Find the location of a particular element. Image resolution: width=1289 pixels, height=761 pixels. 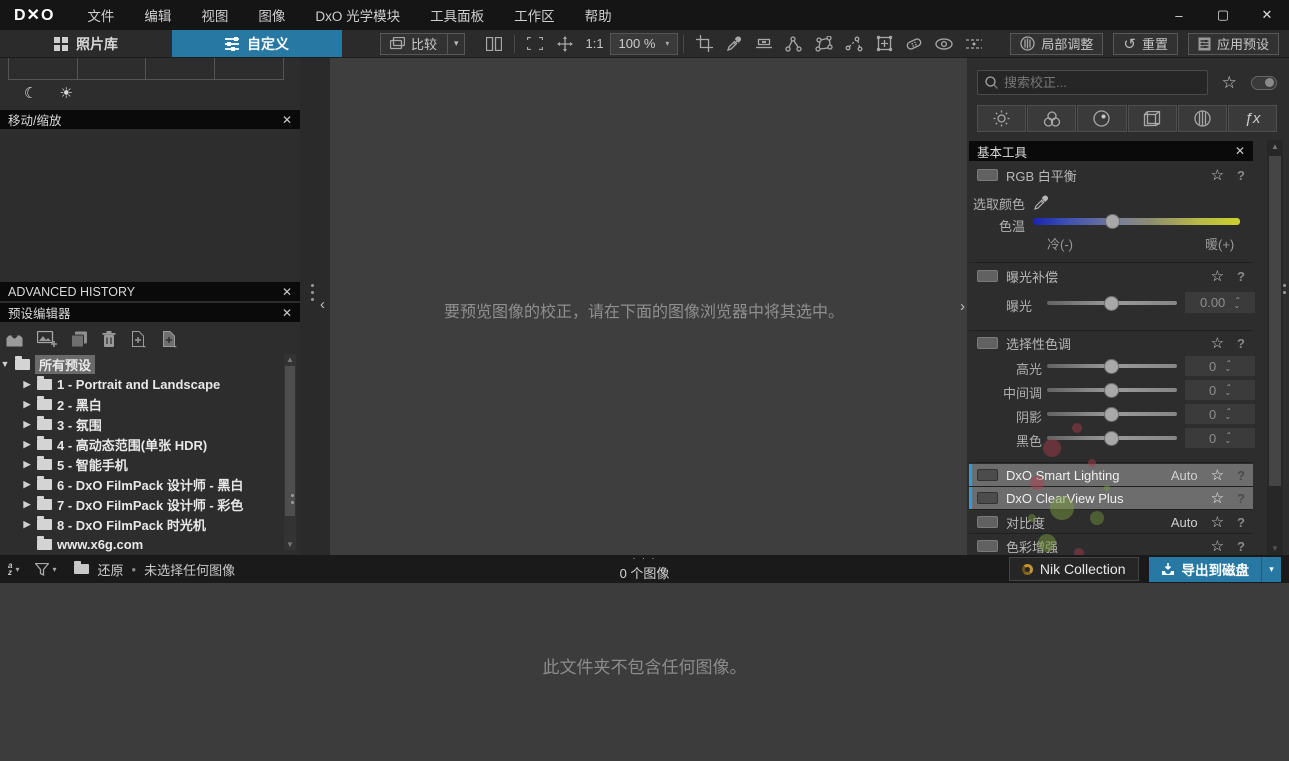

export-preset-file-icon is located at coordinates (169, 339).